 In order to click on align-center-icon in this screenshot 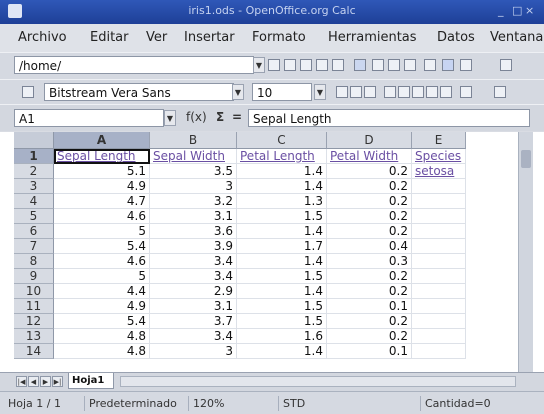, I will do `click(404, 92)`.